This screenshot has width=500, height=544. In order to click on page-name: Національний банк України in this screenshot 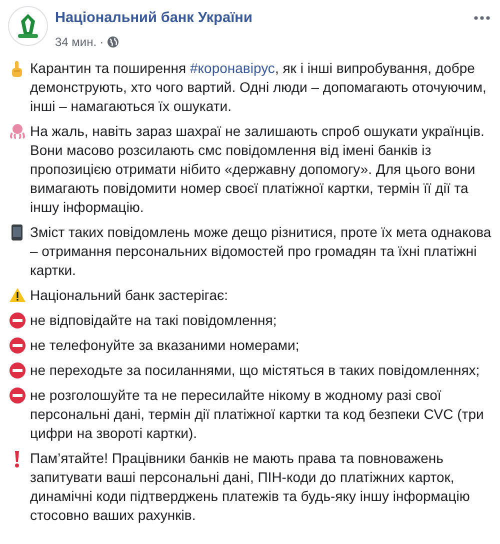, I will do `click(264, 18)`.